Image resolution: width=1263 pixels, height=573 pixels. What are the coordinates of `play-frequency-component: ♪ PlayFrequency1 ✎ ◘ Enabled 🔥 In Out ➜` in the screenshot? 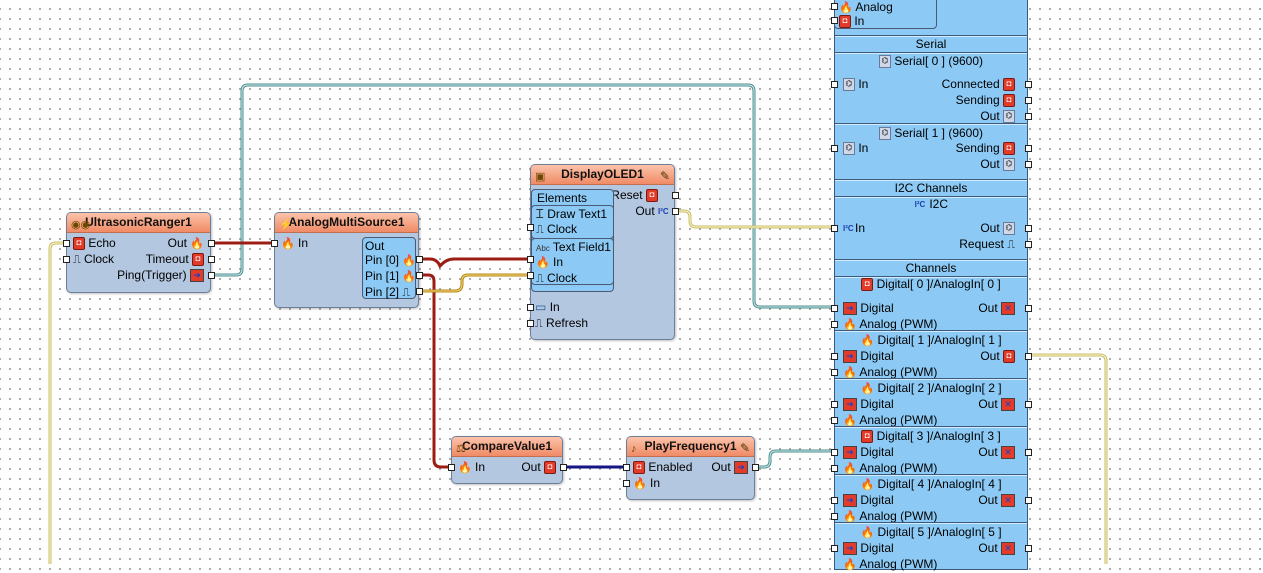 It's located at (691, 468).